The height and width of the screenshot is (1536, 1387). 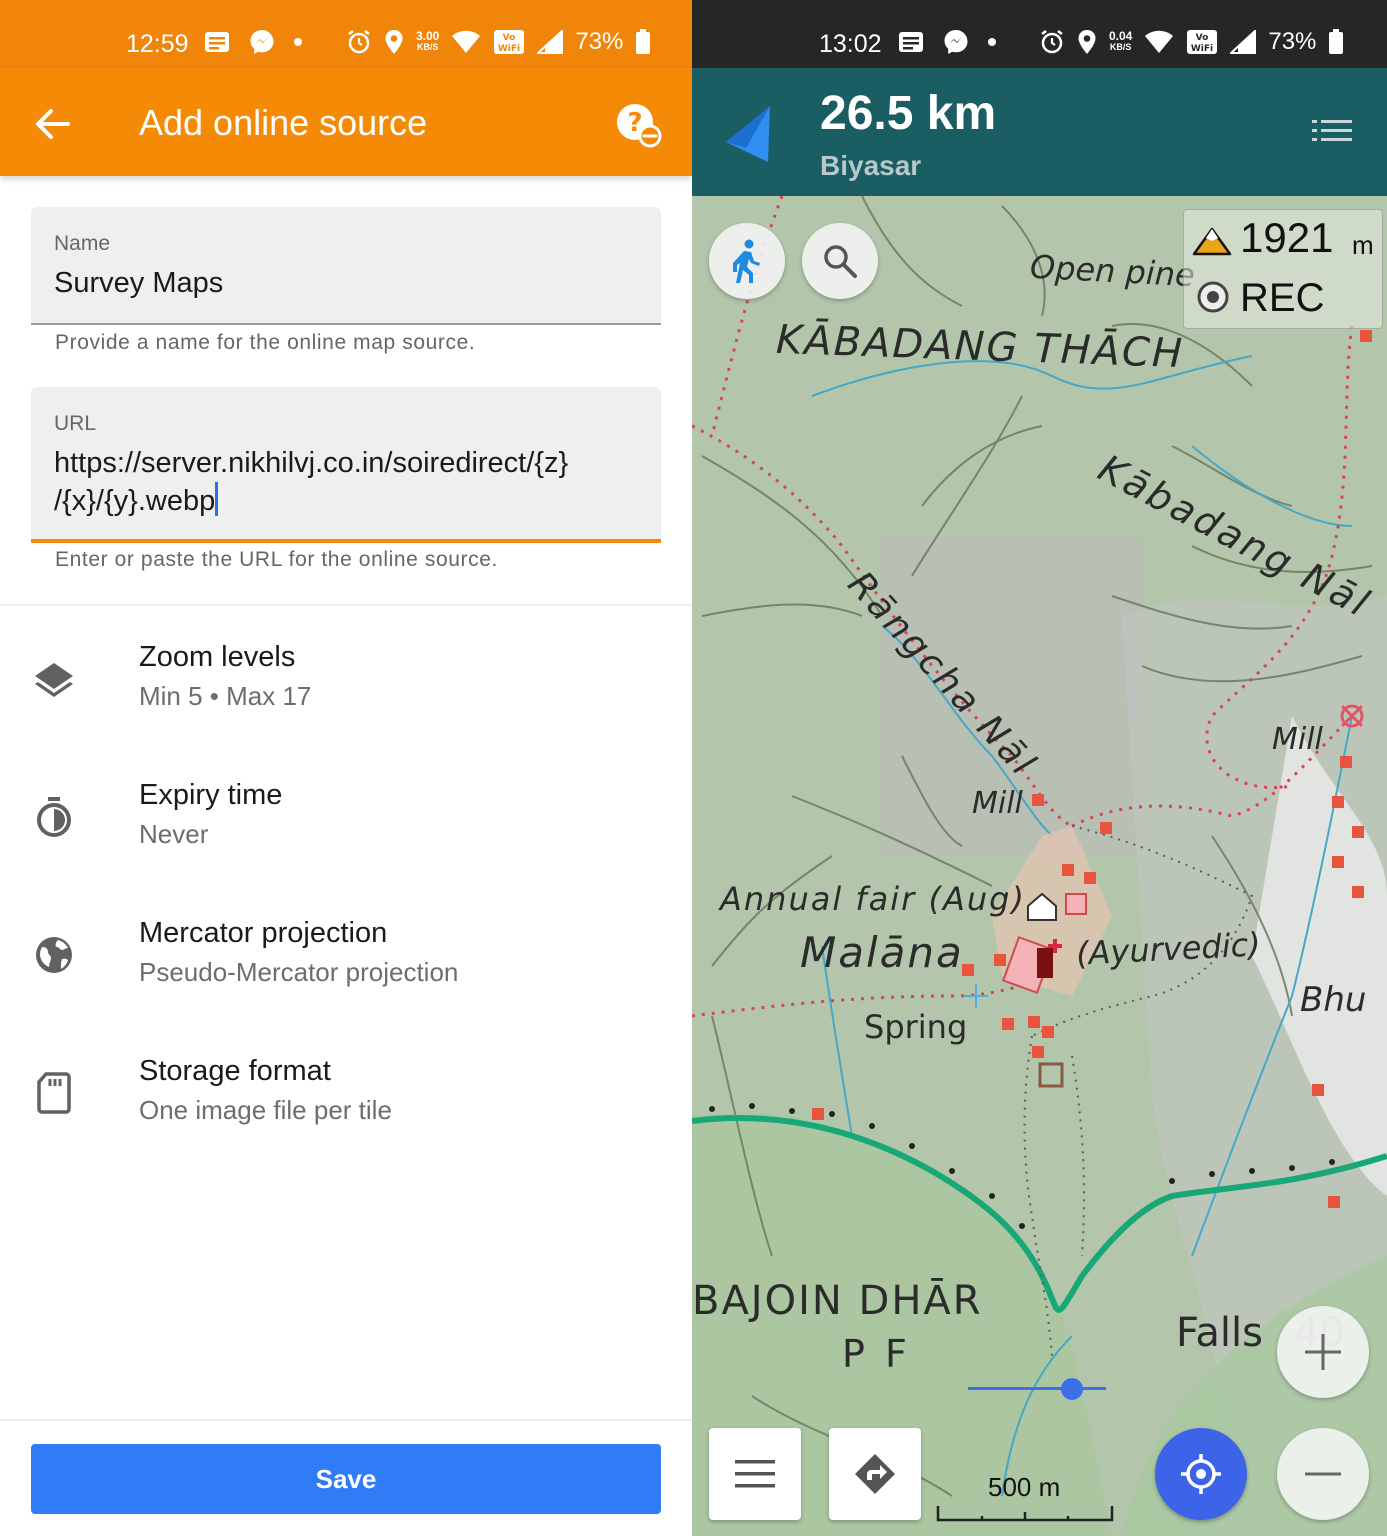 I want to click on setting-subtitle: Pseudo-Mercator projection, so click(x=299, y=972).